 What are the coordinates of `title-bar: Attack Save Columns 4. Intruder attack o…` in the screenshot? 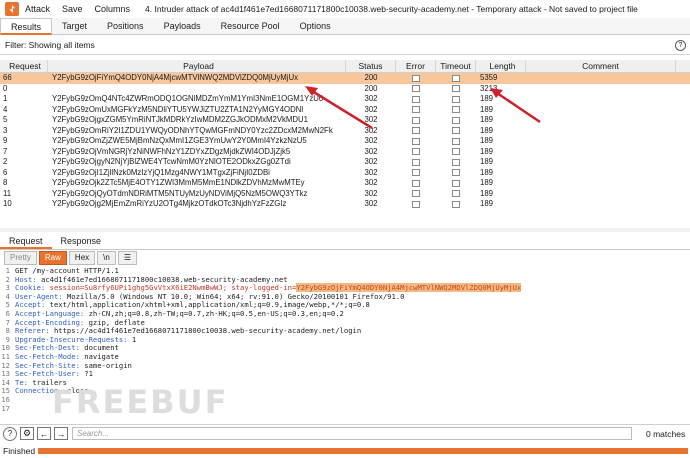 It's located at (345, 9).